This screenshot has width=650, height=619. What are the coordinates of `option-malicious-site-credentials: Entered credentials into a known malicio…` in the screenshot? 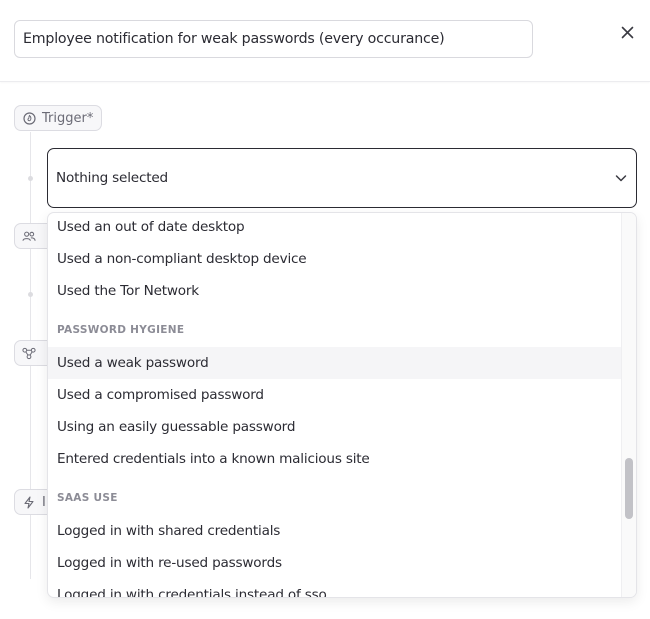 It's located at (335, 459).